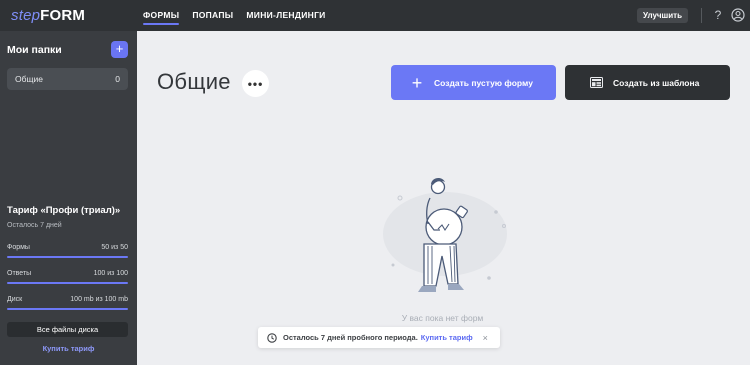  Describe the element at coordinates (19, 273) in the screenshot. I see `usage-label: Ответы` at that location.